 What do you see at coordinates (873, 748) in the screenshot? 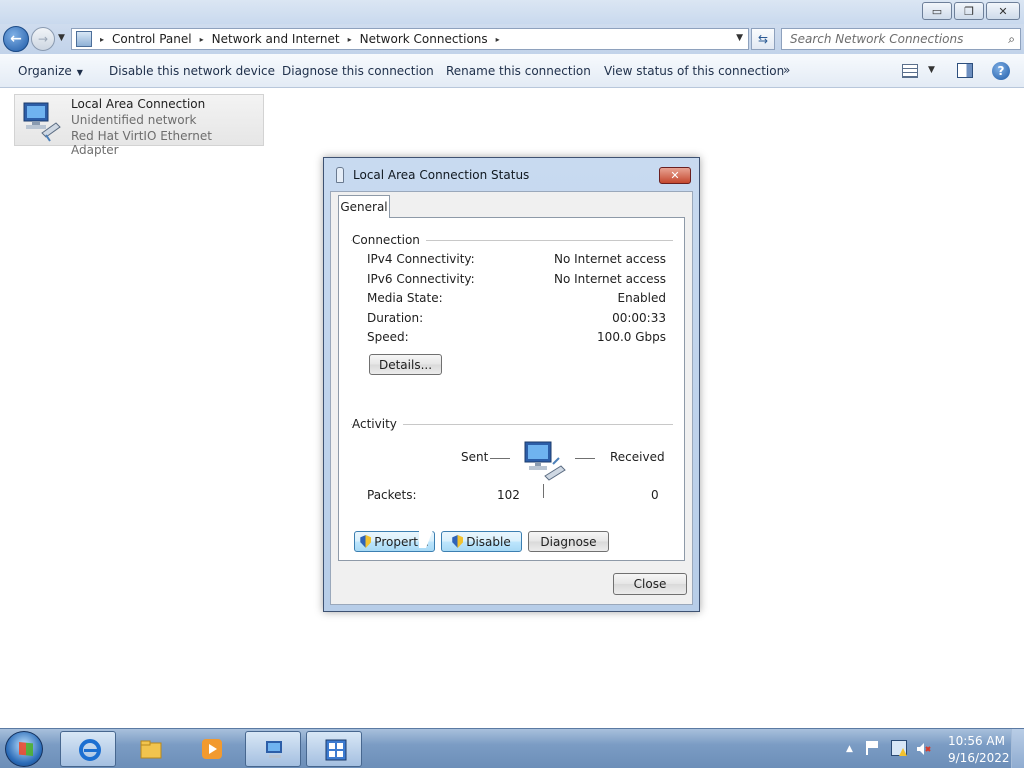
I see `action-center-flag-icon` at bounding box center [873, 748].